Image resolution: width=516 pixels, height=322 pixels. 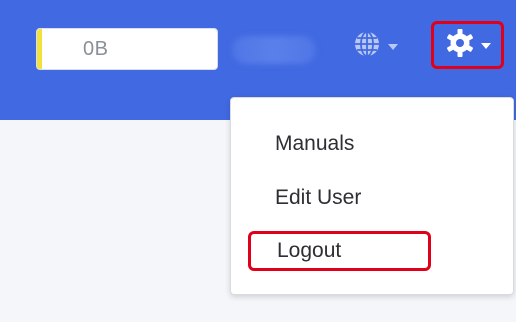 I want to click on language-selector-button, so click(x=384, y=46).